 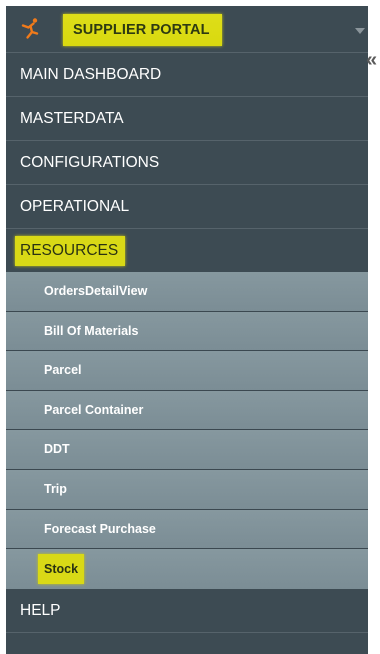 I want to click on menu-item-masterdata: MASTERDATA, so click(x=187, y=118).